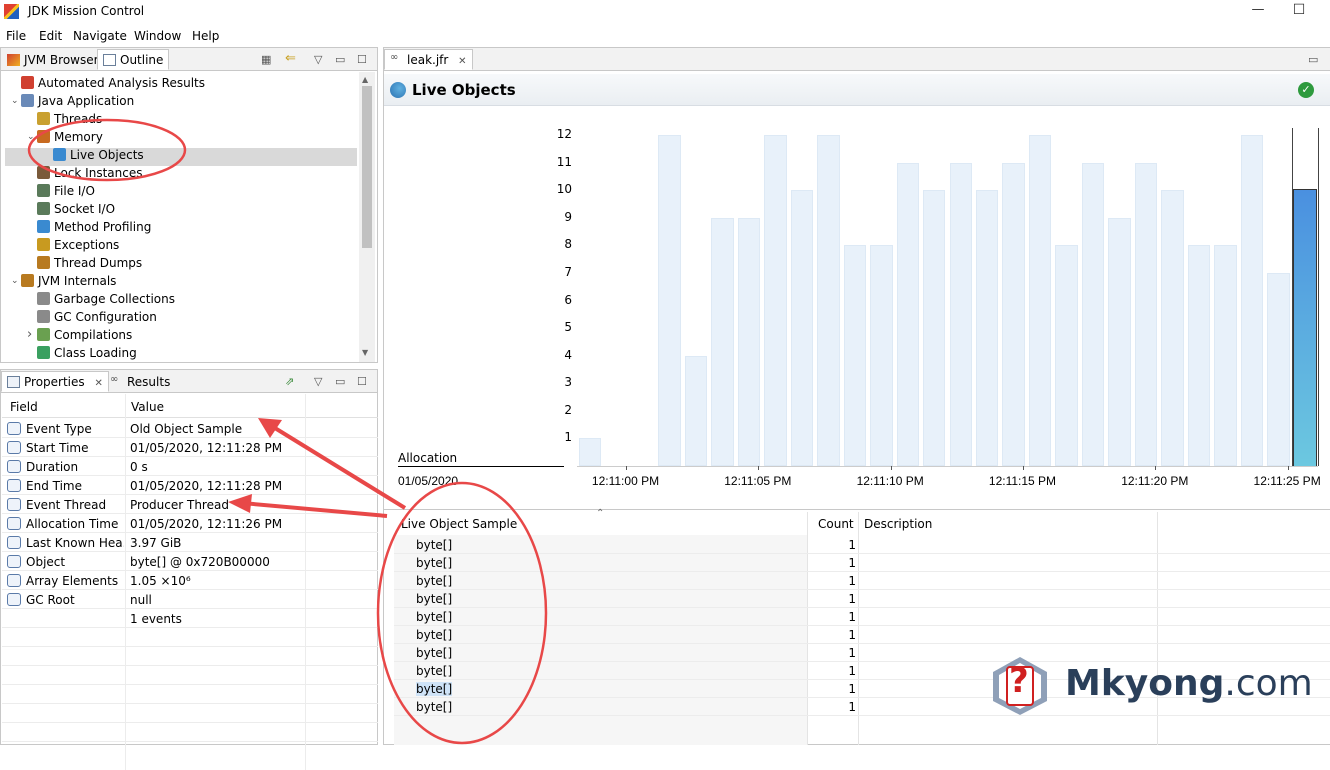 Image resolution: width=1330 pixels, height=770 pixels. I want to click on menu-navigate: Navigate, so click(100, 36).